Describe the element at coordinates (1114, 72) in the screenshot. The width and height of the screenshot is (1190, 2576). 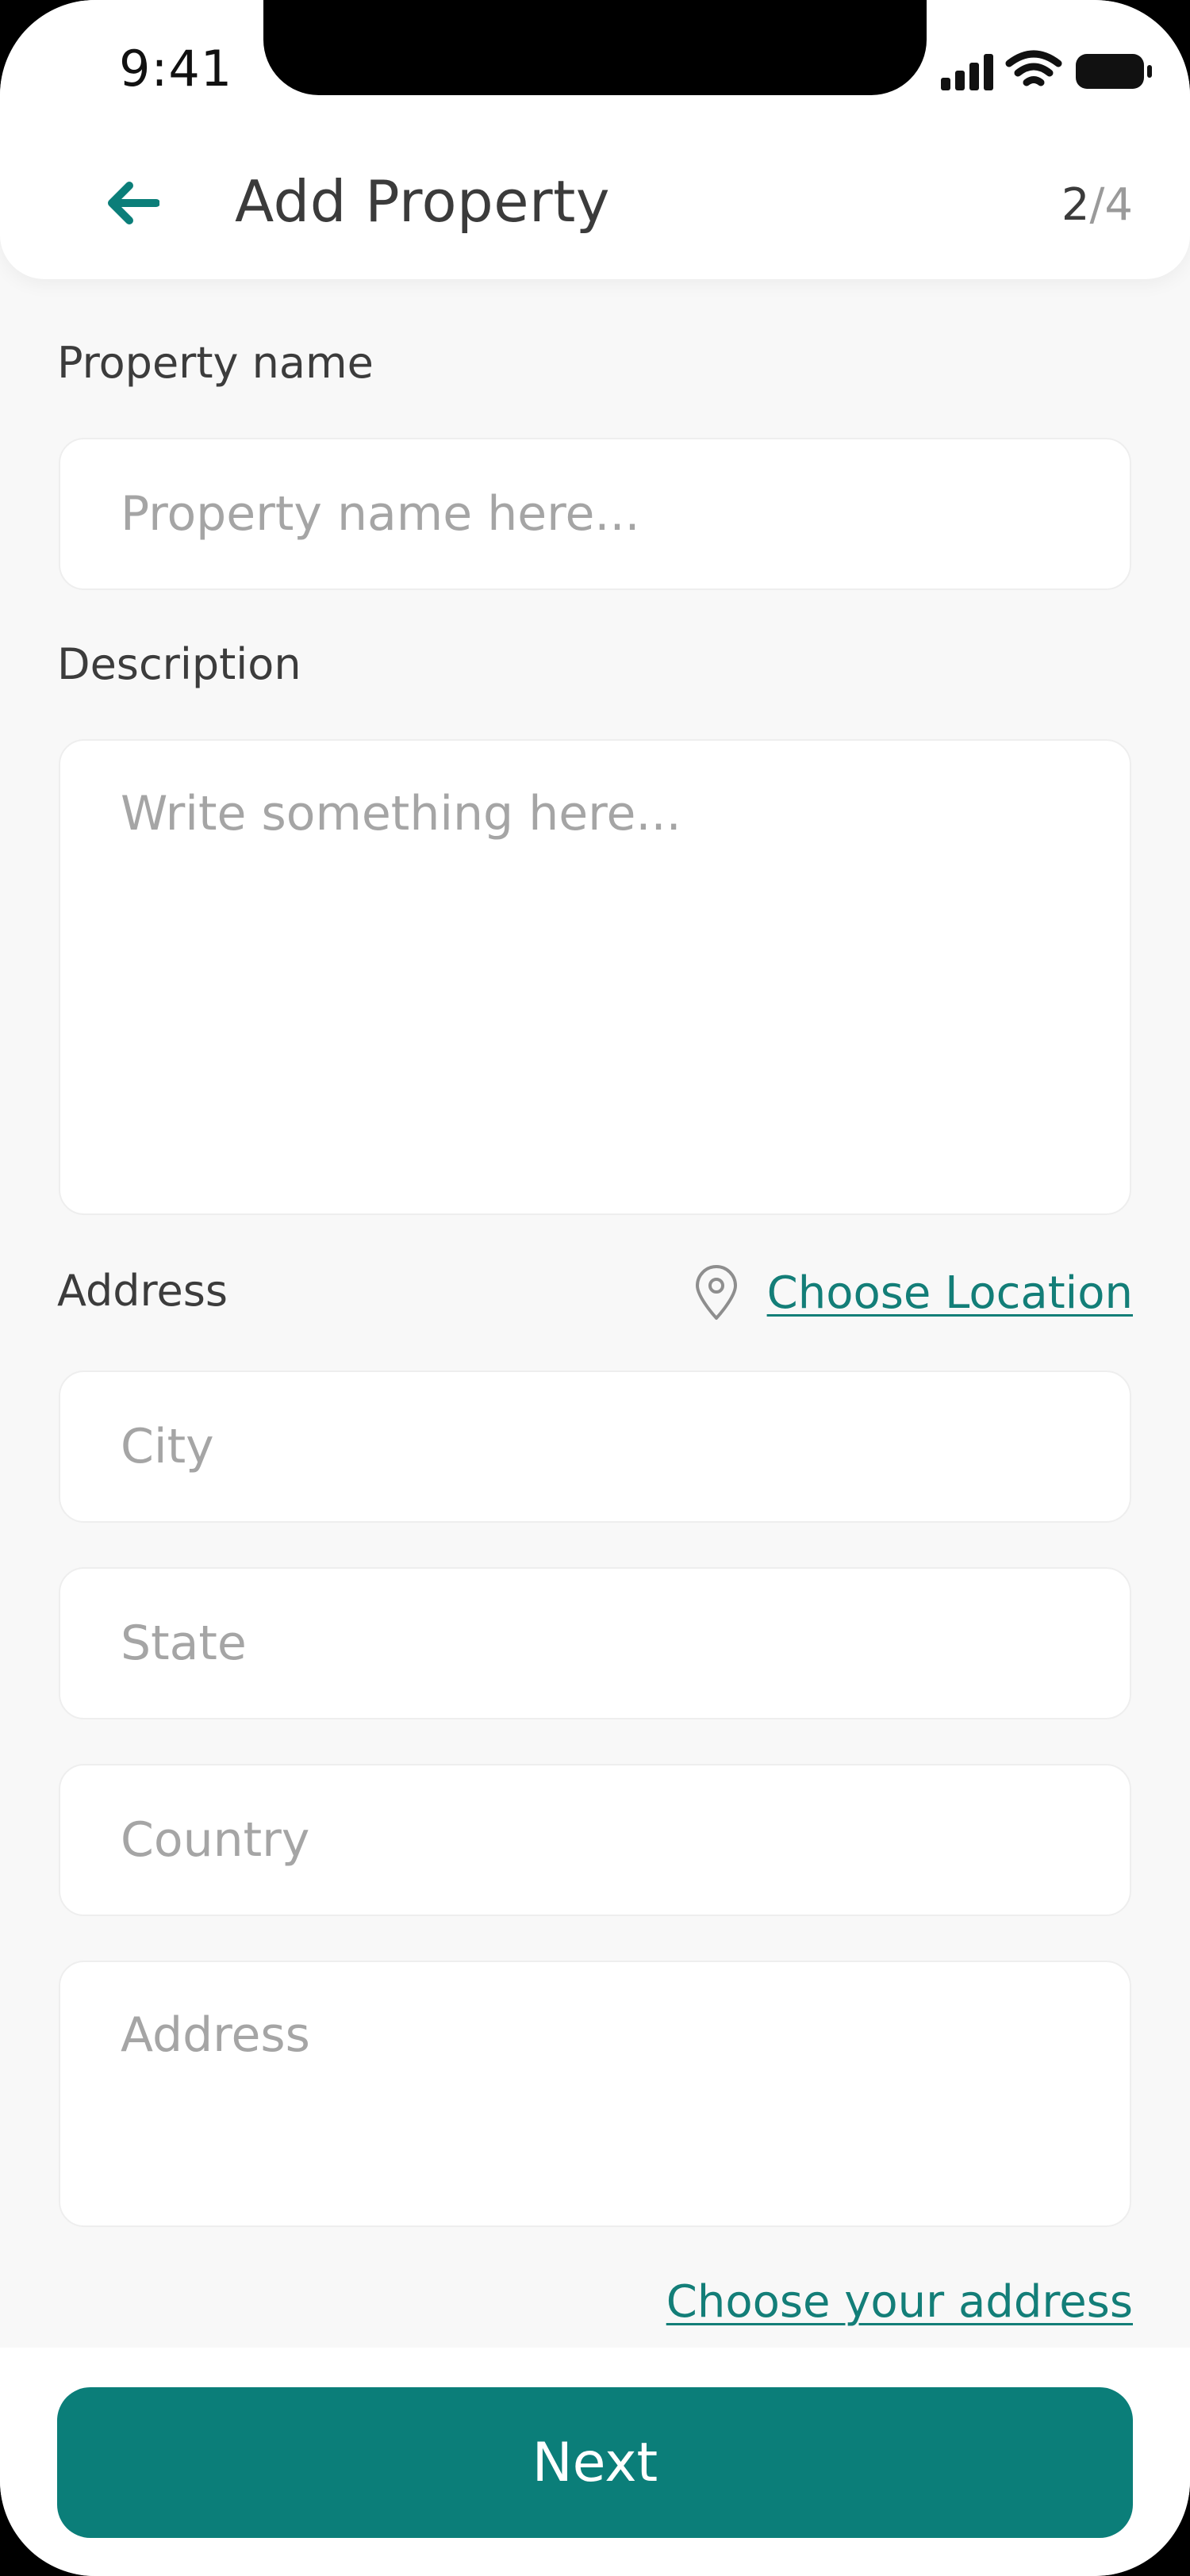
I see `battery-icon` at that location.